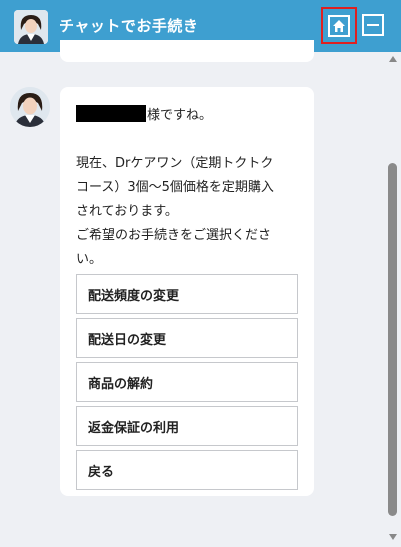 Image resolution: width=401 pixels, height=547 pixels. Describe the element at coordinates (175, 163) in the screenshot. I see `message-line: 現在、Drケアワン（定期トクトク` at that location.